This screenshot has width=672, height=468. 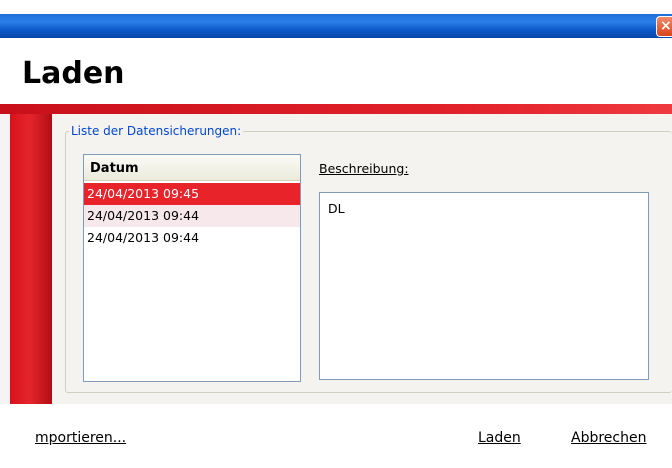 I want to click on close-icon: ×, so click(x=666, y=26).